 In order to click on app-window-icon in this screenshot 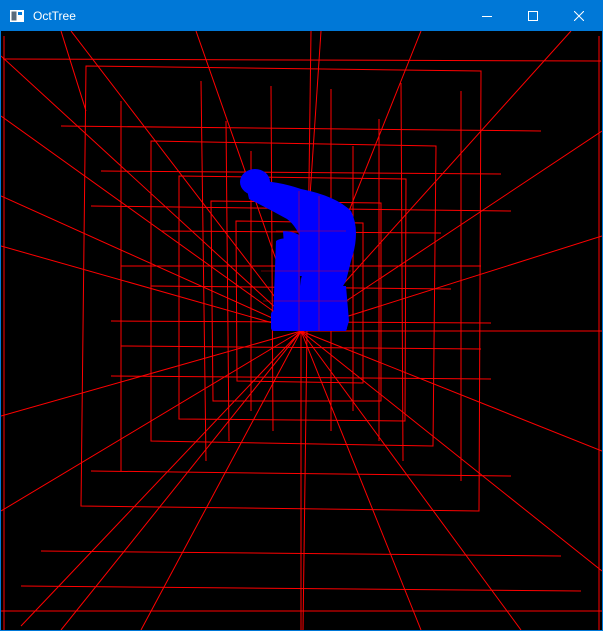, I will do `click(17, 16)`.